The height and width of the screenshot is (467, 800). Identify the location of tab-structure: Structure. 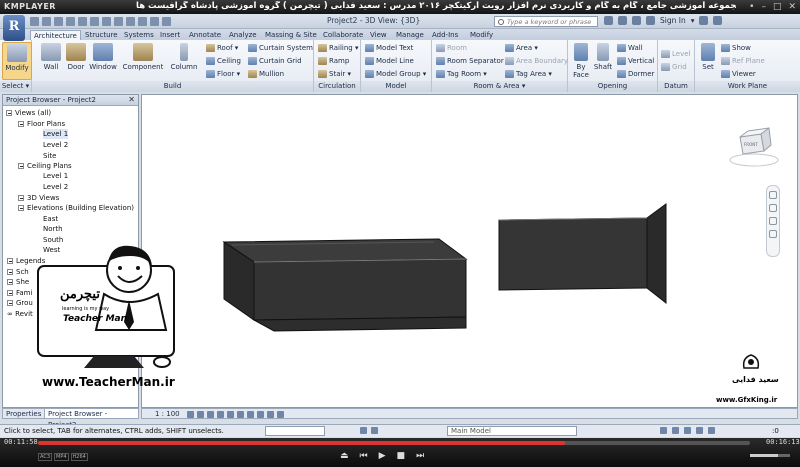
(101, 35).